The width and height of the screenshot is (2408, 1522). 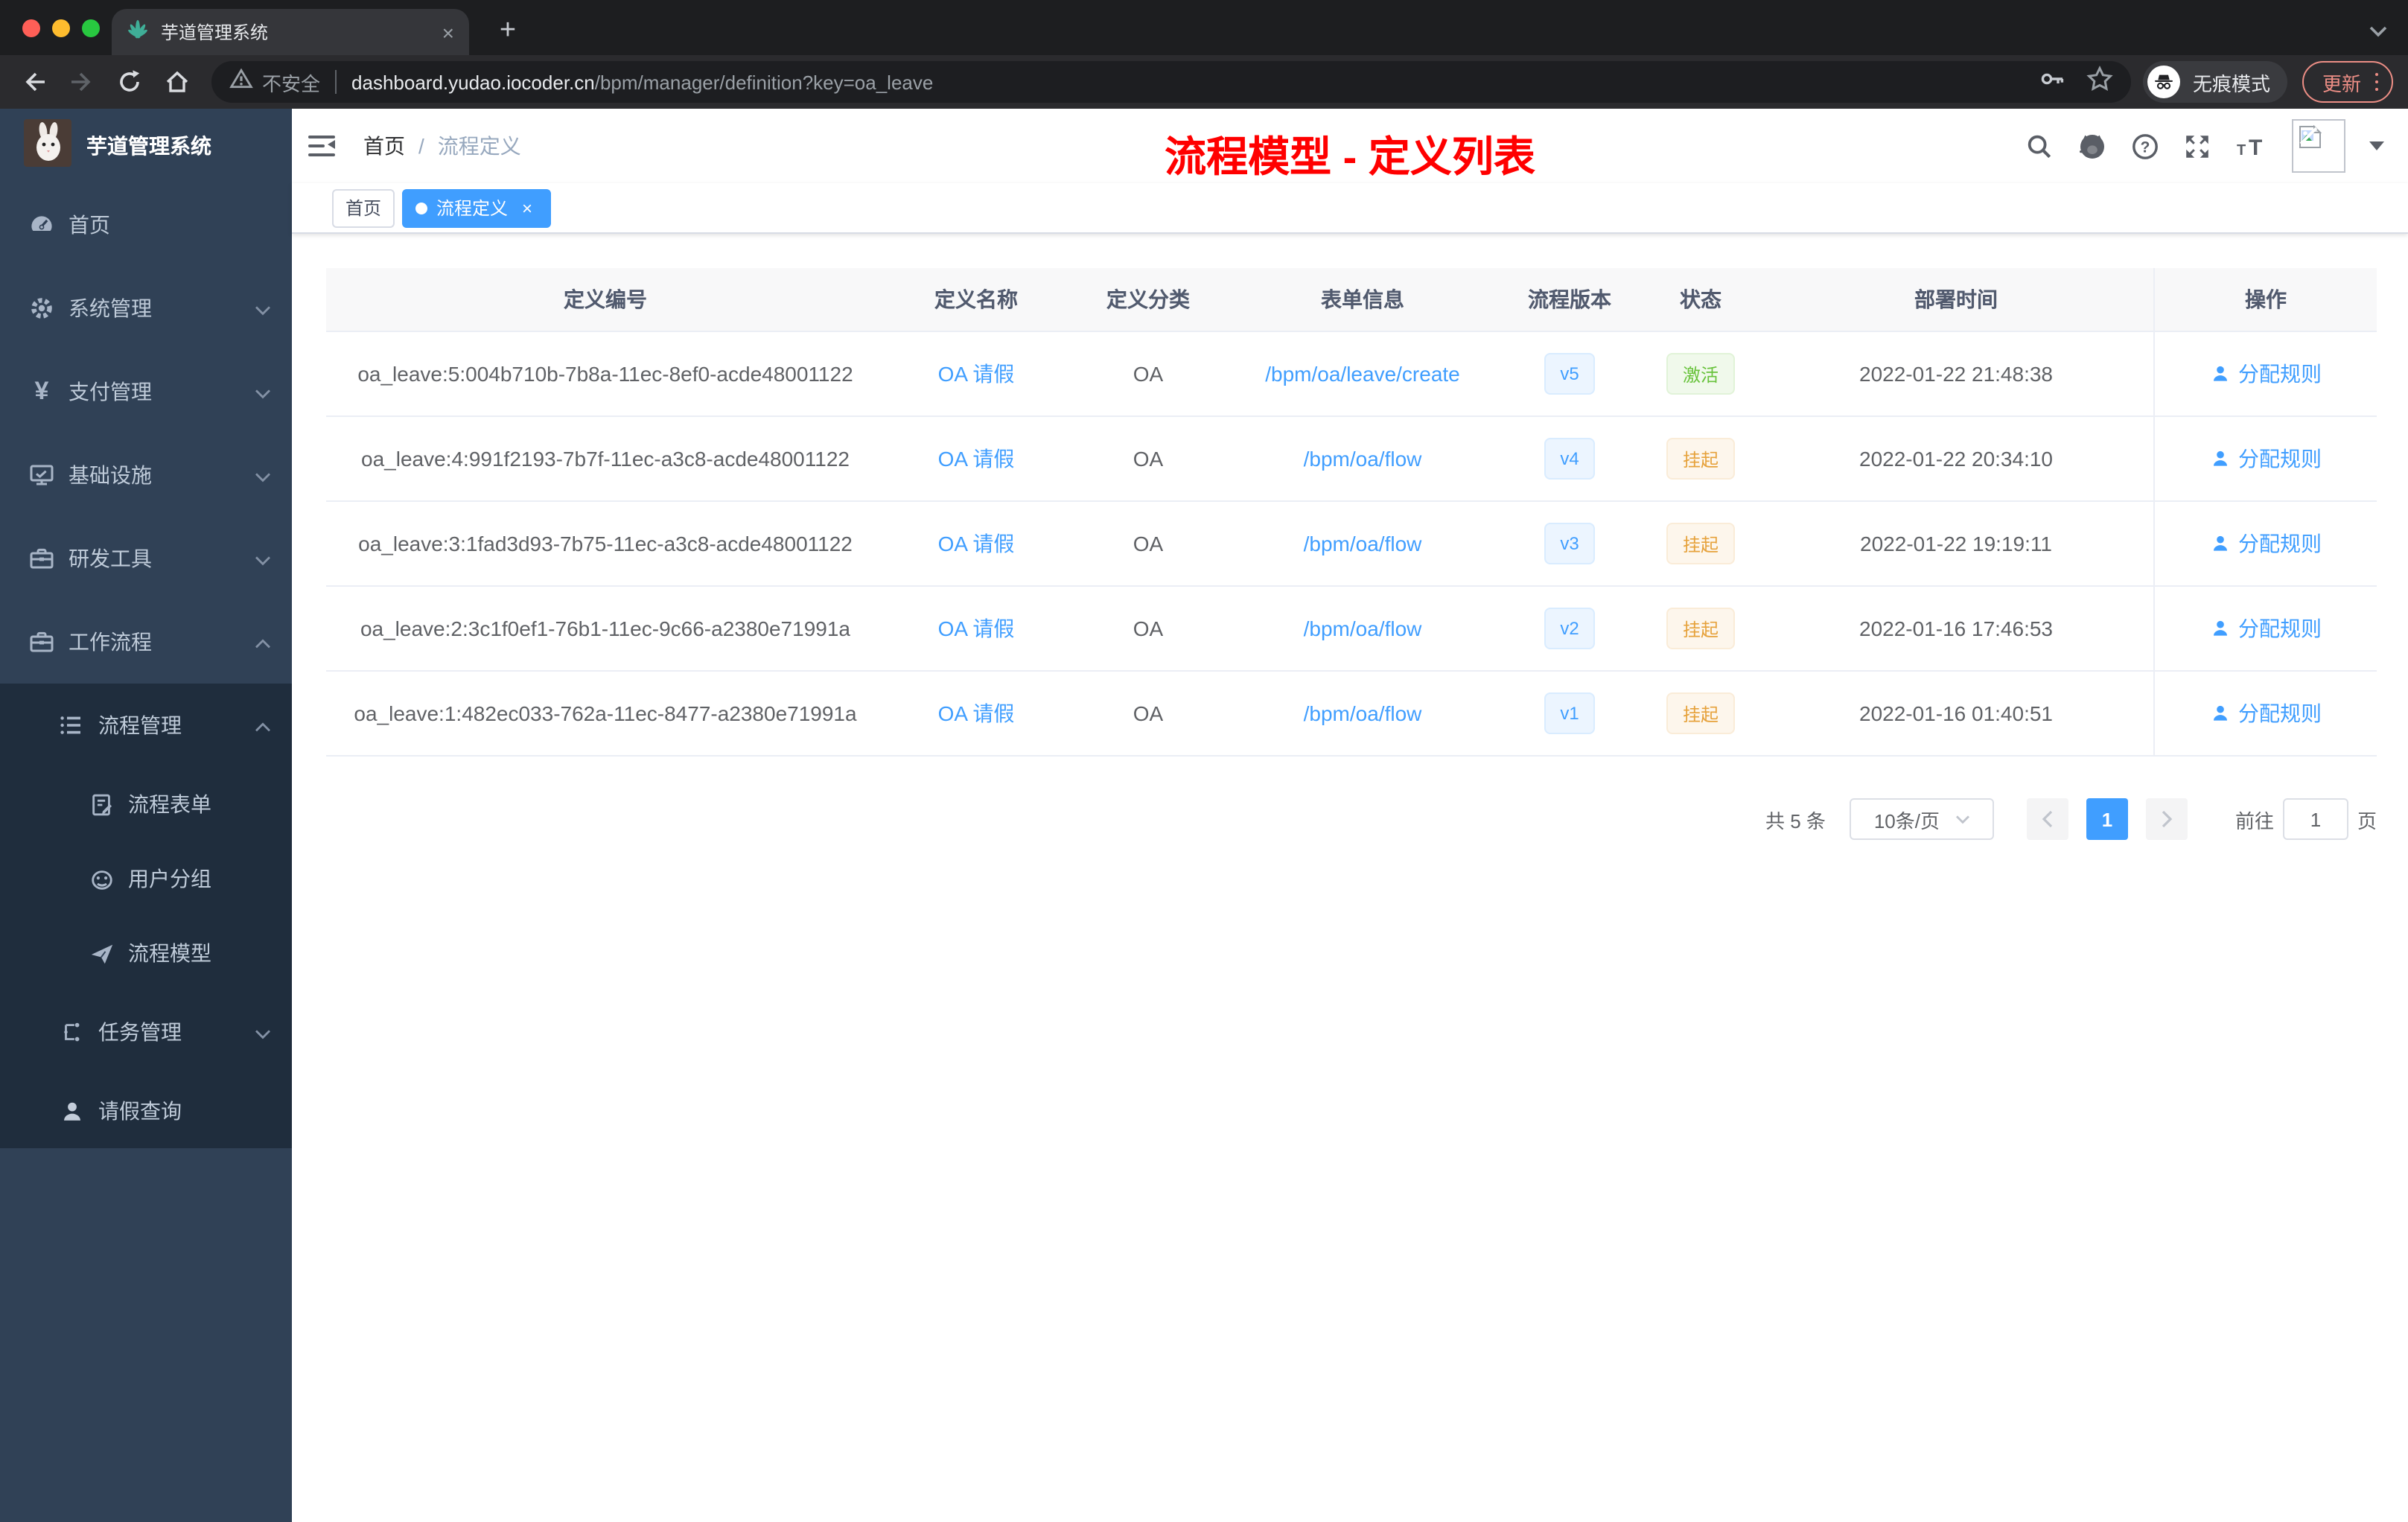 I want to click on back-icon, so click(x=34, y=82).